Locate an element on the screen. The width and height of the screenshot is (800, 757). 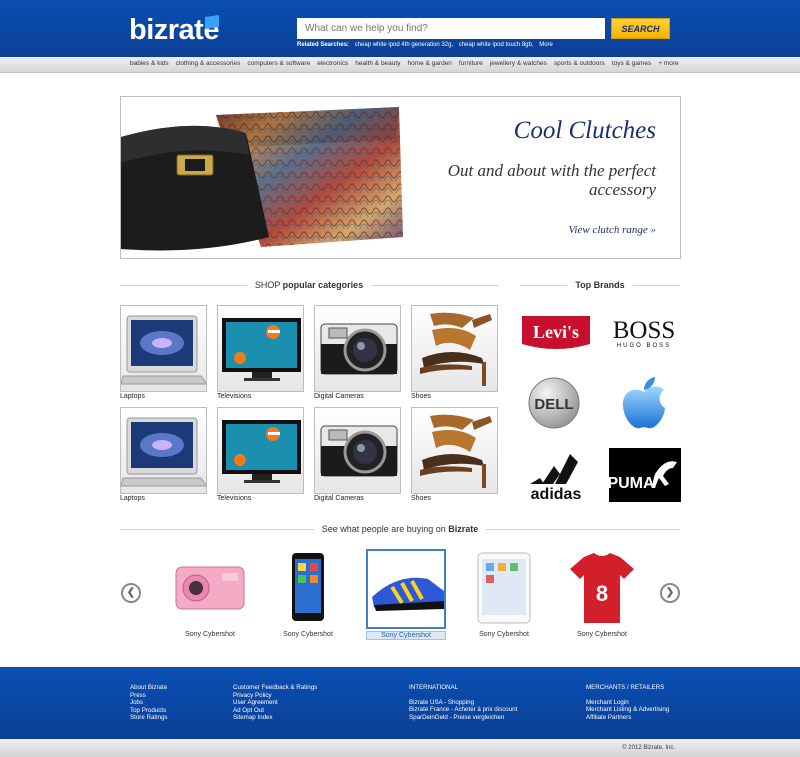
levis-logo: Levi's is located at coordinates (556, 334).